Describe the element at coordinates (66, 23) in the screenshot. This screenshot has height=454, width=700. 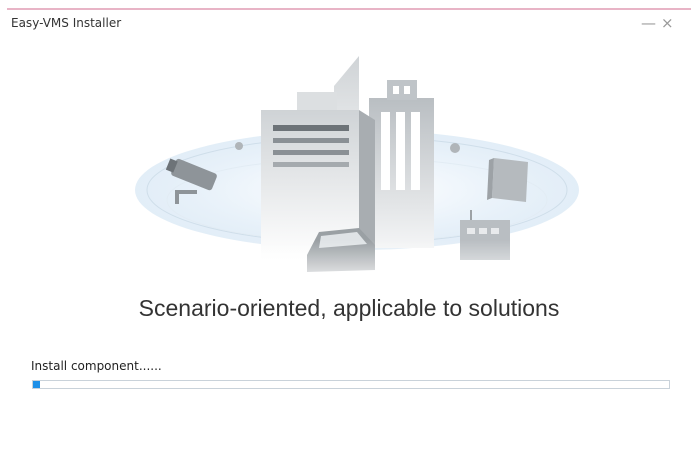
I see `window-title: Easy-VMS Installer` at that location.